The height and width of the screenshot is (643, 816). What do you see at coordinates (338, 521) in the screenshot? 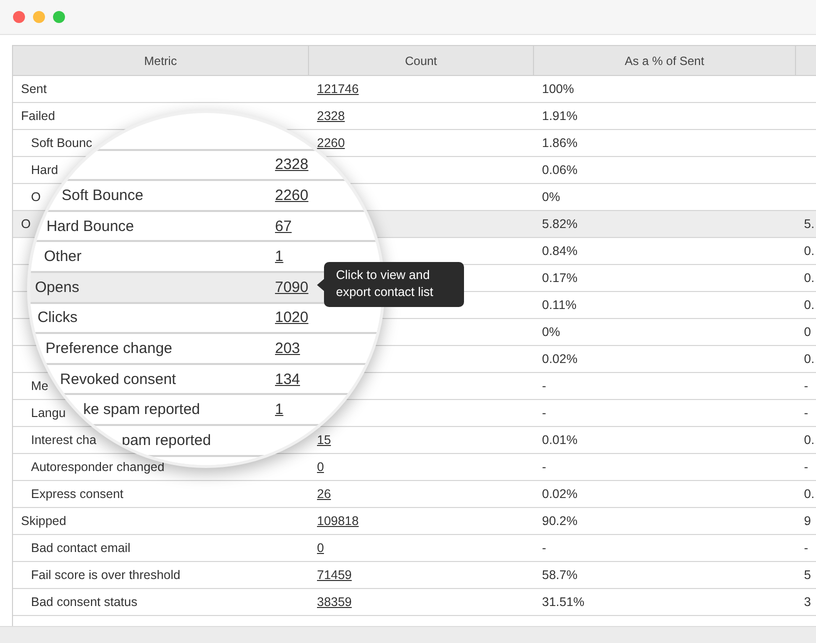
I see `count-link: 109818` at bounding box center [338, 521].